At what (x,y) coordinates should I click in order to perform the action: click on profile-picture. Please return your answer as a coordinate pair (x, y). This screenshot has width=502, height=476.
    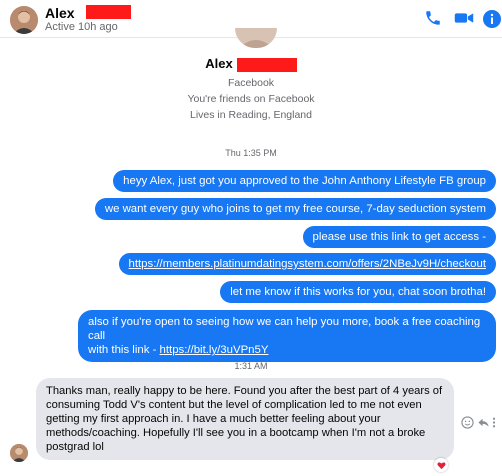
    Looking at the image, I should click on (256, 38).